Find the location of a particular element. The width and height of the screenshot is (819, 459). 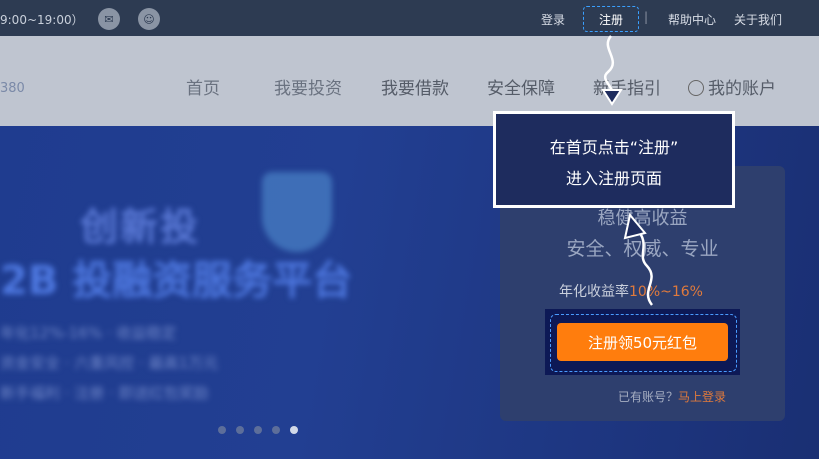

arrowhead-down is located at coordinates (612, 97).